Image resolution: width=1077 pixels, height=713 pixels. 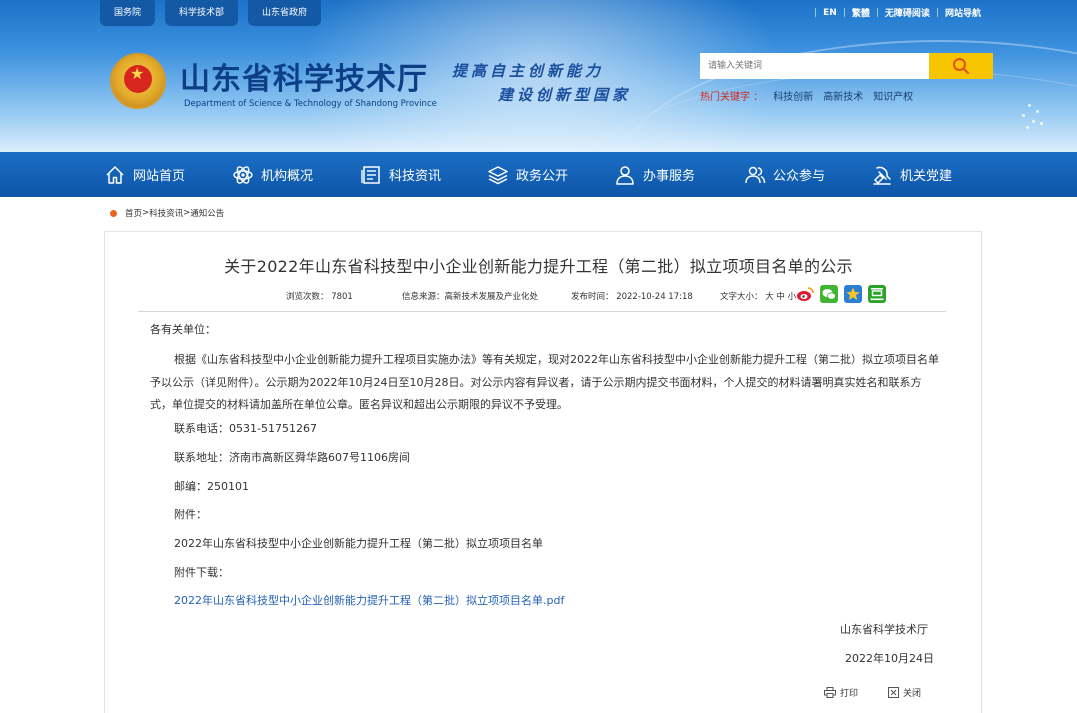 I want to click on breadcrumb-home: 首页, so click(x=133, y=213).